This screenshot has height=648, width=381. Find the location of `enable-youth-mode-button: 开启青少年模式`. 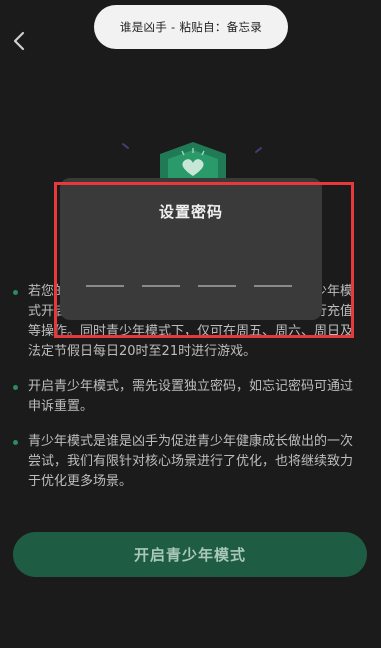

enable-youth-mode-button: 开启青少年模式 is located at coordinates (190, 554).